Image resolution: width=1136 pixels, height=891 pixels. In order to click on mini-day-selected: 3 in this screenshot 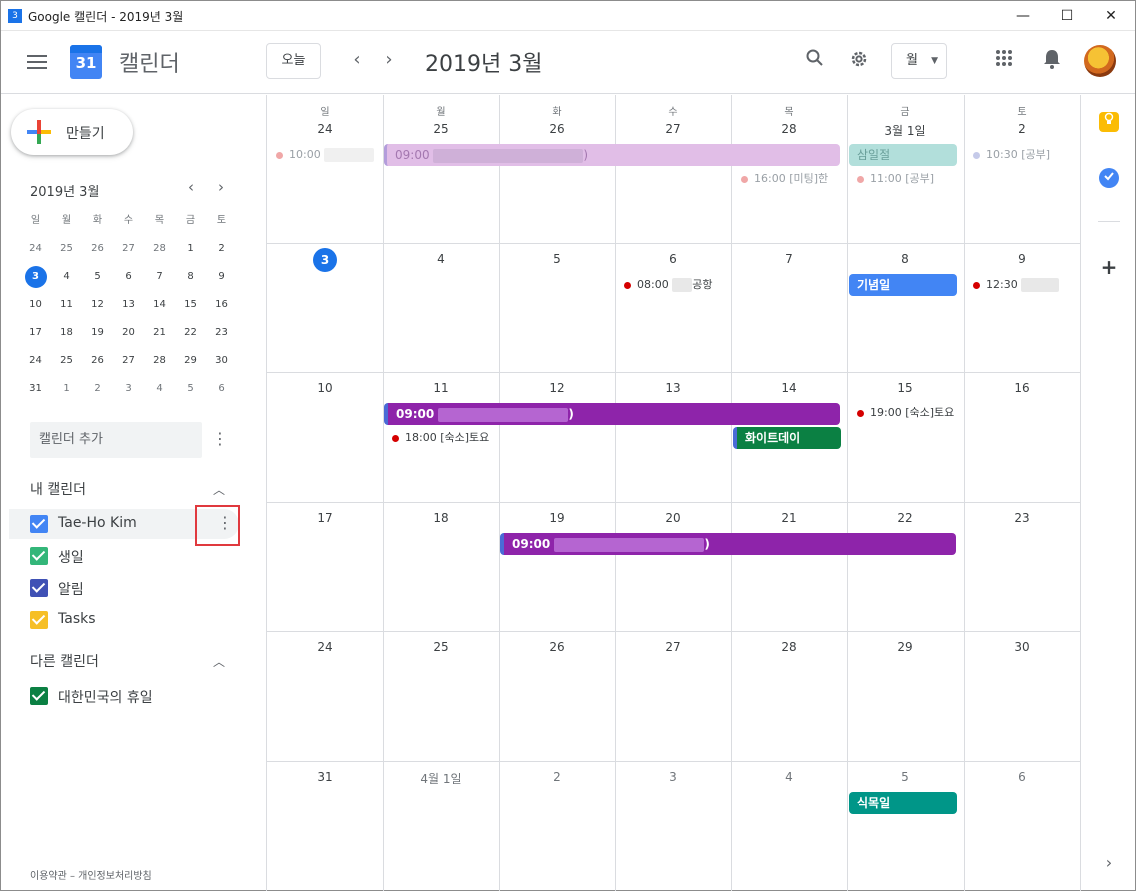, I will do `click(35, 277)`.